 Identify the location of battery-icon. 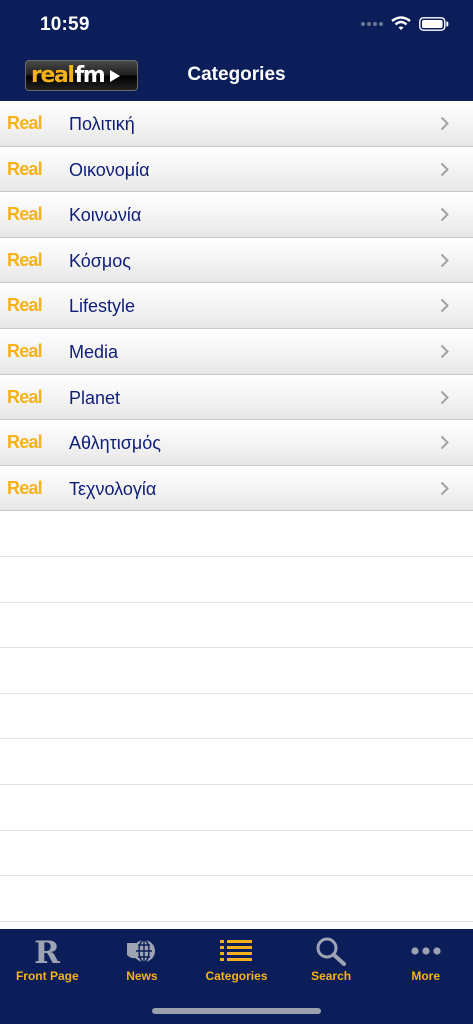
(434, 23).